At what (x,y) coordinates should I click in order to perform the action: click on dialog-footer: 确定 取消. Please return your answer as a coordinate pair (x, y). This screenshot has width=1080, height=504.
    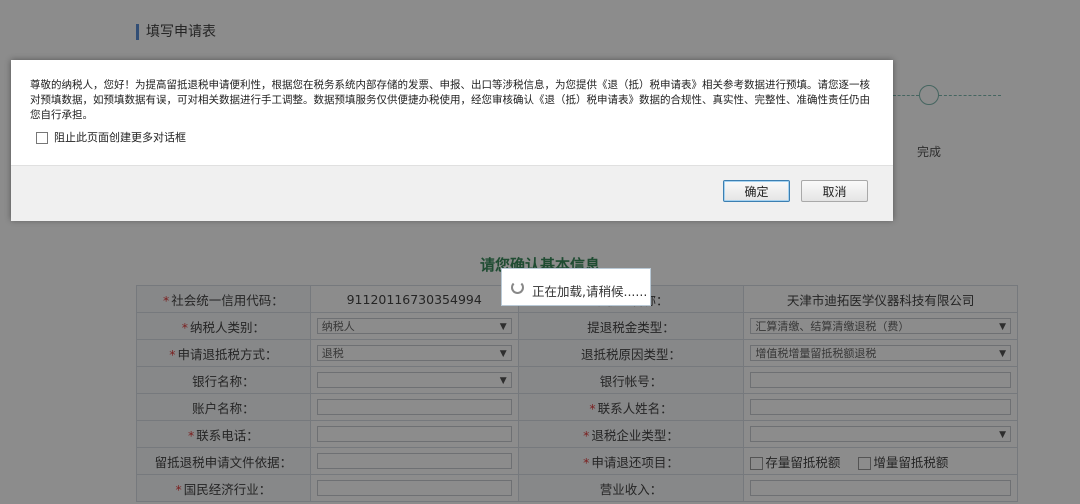
    Looking at the image, I should click on (452, 193).